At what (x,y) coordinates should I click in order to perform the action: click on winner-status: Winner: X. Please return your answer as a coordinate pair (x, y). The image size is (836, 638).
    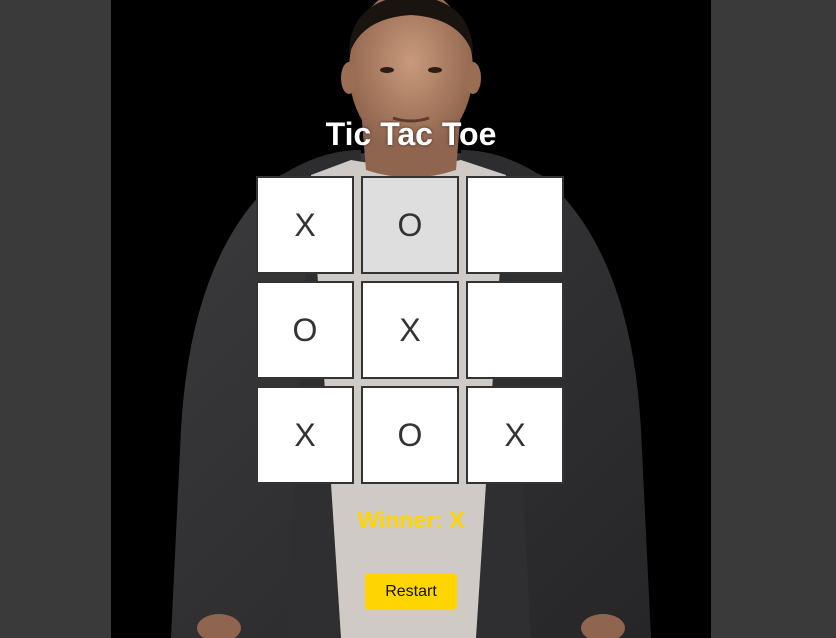
    Looking at the image, I should click on (411, 520).